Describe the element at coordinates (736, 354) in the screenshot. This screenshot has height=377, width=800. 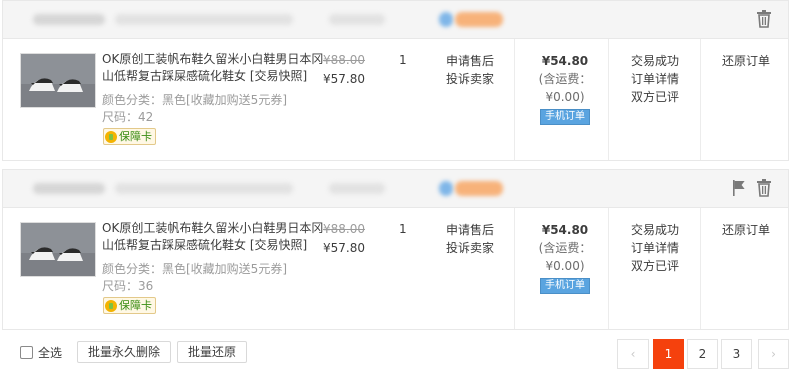
I see `page-3-button: 3` at that location.